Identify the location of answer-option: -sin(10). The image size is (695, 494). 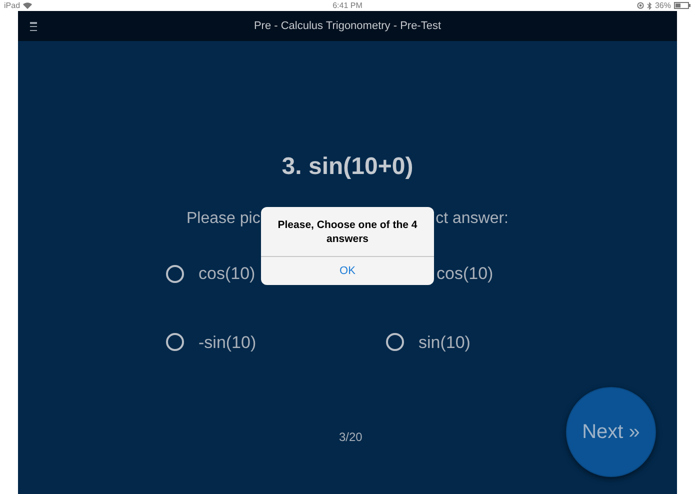
(227, 342).